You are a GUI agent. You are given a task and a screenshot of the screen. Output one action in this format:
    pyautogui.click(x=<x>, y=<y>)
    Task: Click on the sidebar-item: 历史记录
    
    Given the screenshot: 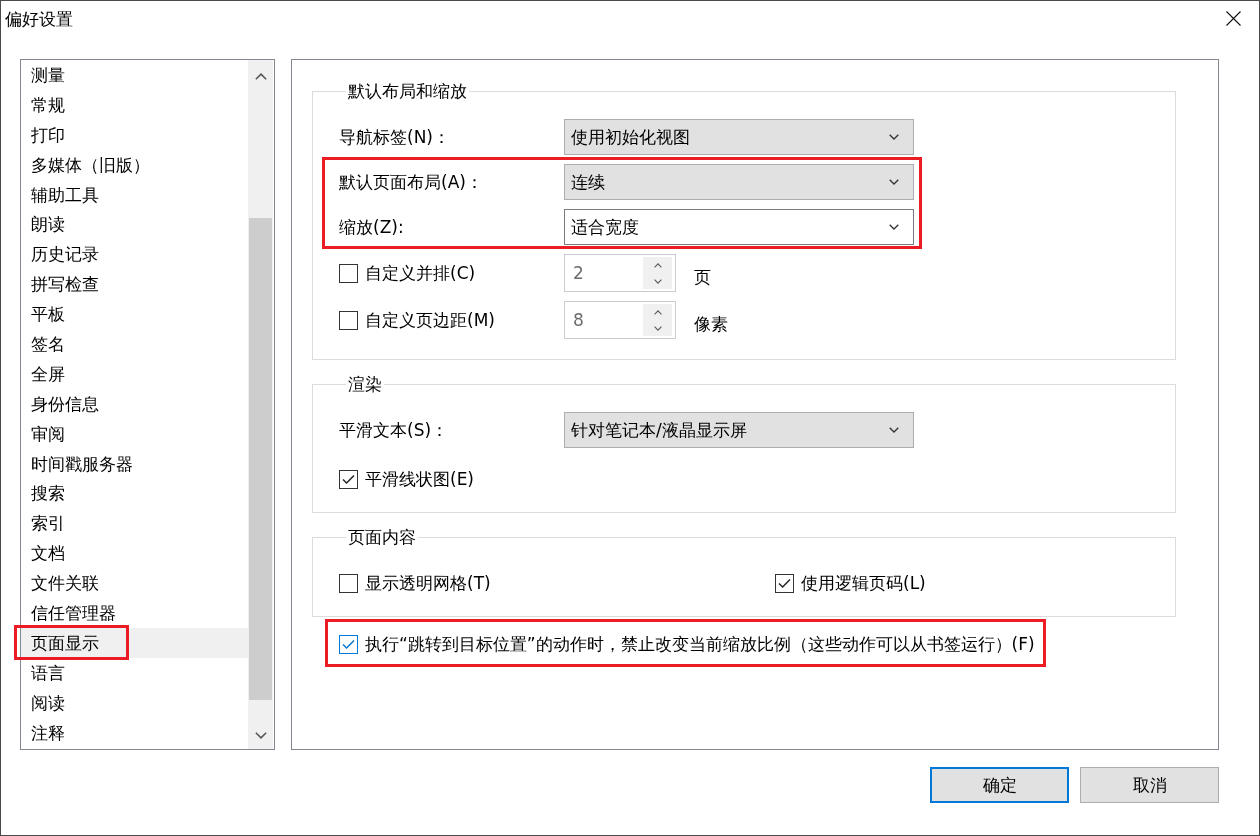 What is the action you would take?
    pyautogui.click(x=134, y=254)
    